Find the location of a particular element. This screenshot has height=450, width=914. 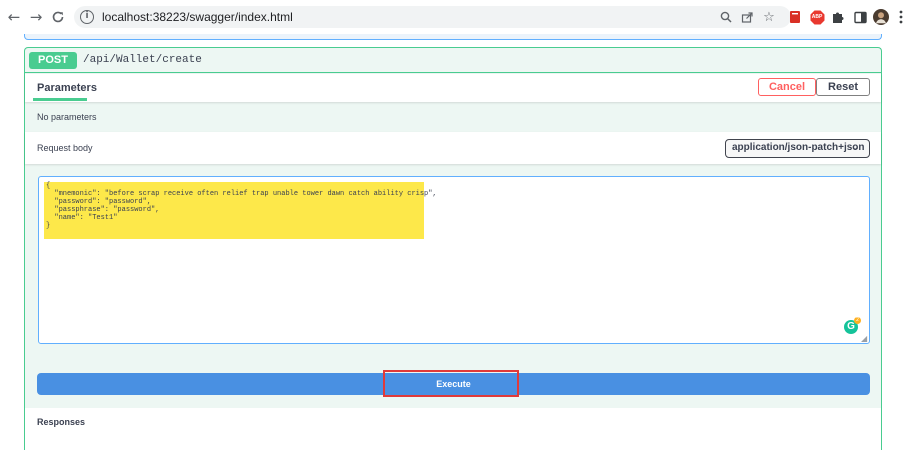

previous-operation-block is located at coordinates (453, 37).